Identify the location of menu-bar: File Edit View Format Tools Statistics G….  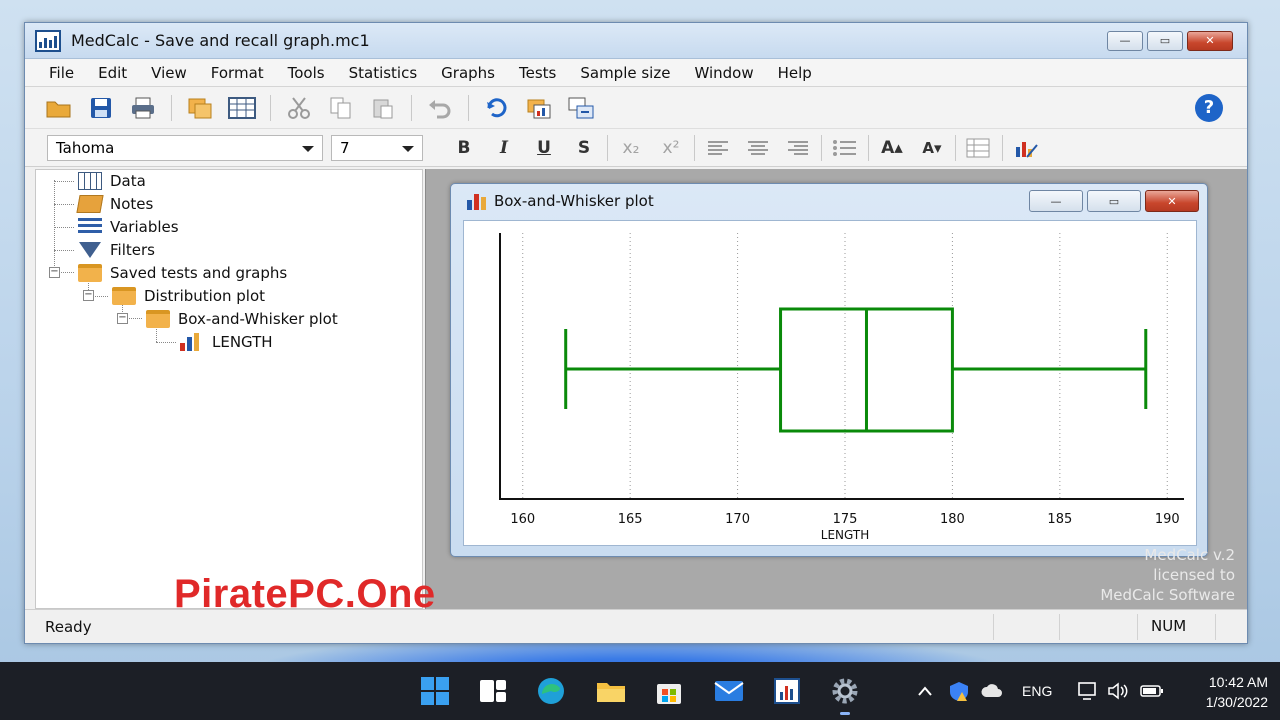
(636, 73).